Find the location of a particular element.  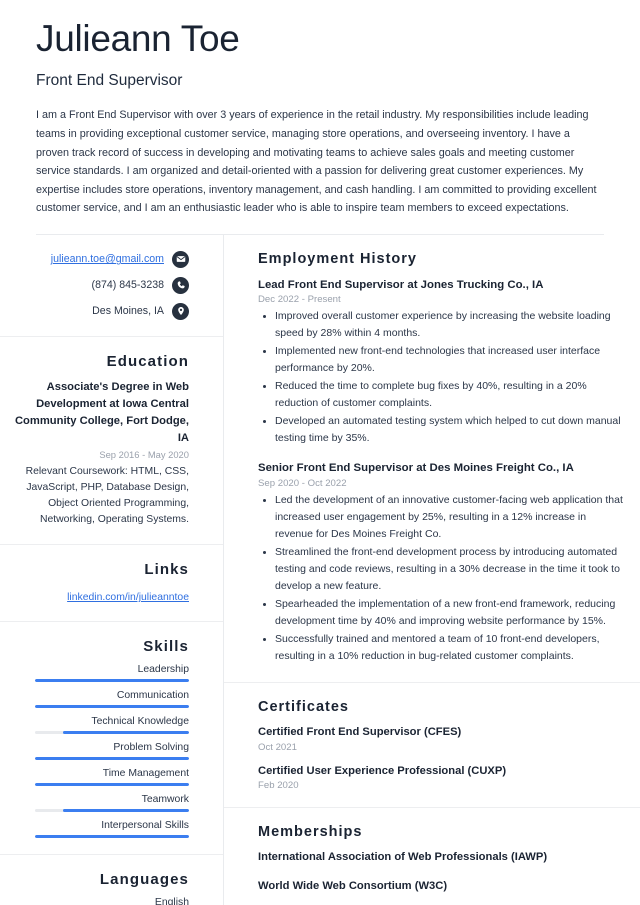

education-heading: Education is located at coordinates (147, 361).